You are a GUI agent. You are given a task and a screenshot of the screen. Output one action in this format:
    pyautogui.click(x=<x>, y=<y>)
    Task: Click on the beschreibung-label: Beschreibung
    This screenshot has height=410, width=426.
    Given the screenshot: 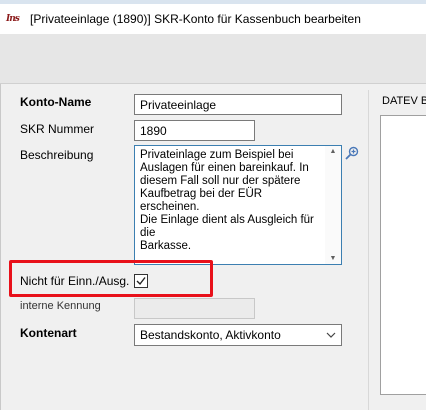 What is the action you would take?
    pyautogui.click(x=57, y=155)
    